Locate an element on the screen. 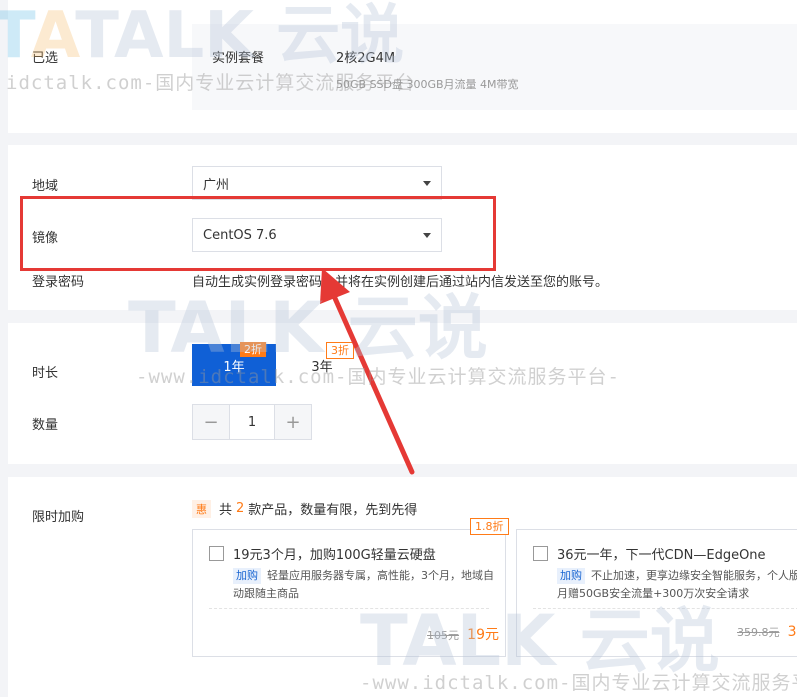  watermark-text: -www.idctalk.com-国内专业云计算交流服务平 is located at coordinates (578, 683).